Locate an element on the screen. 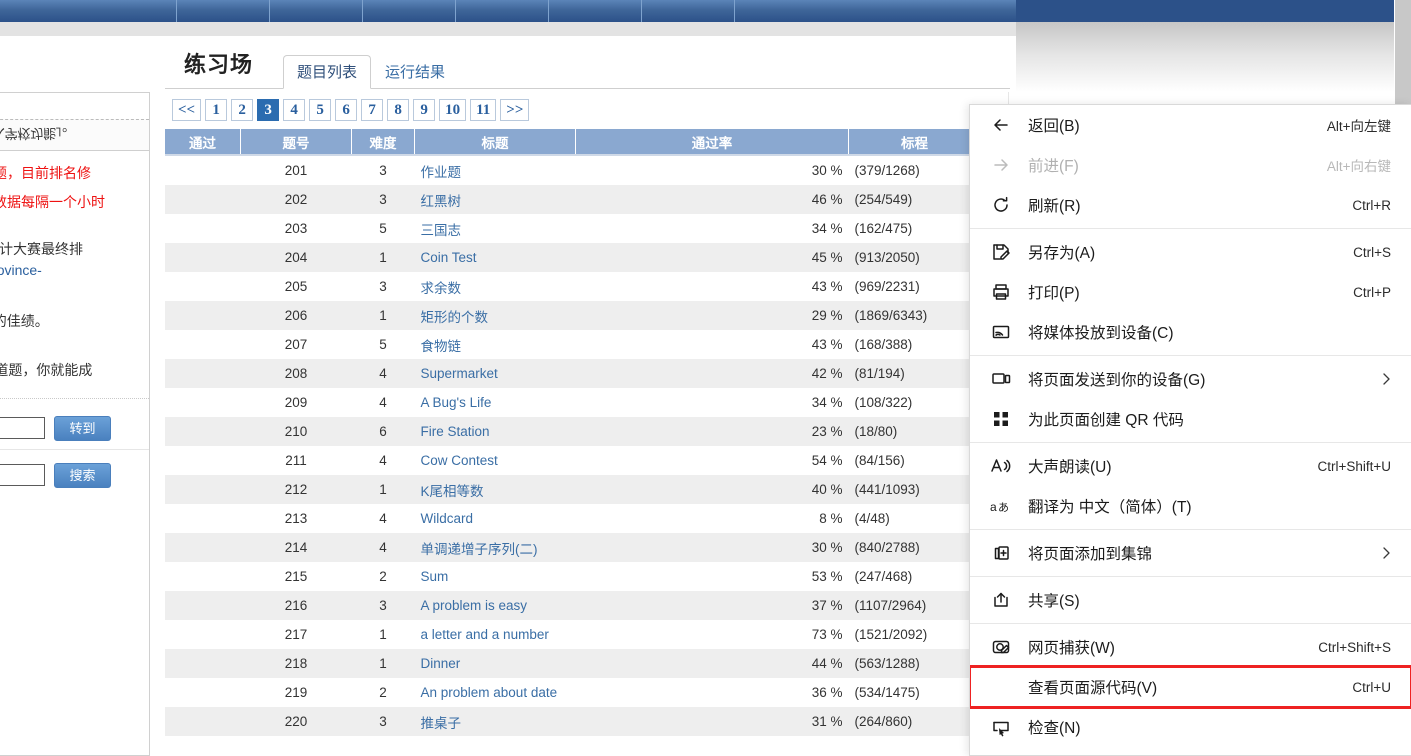 This screenshot has width=1411, height=756. cell-title: Dinner is located at coordinates (495, 663).